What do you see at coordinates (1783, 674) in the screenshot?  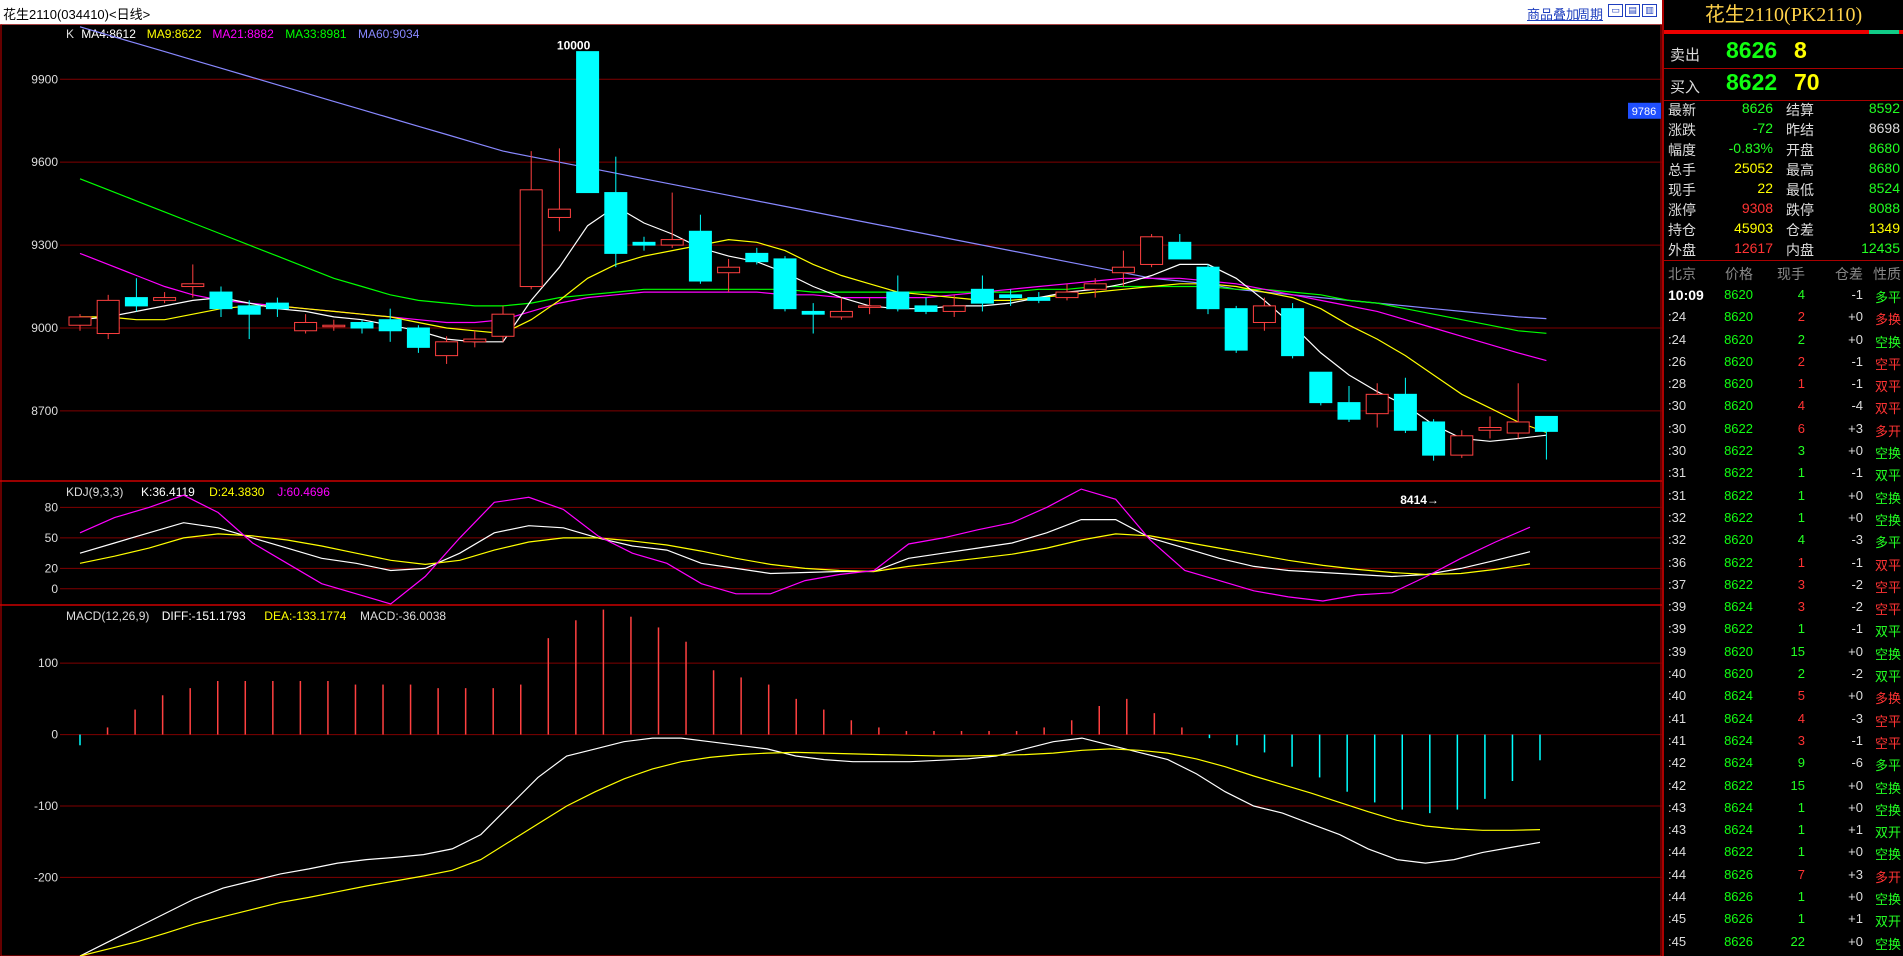 I see `tick-row: :40 8620 2 -2 双平` at bounding box center [1783, 674].